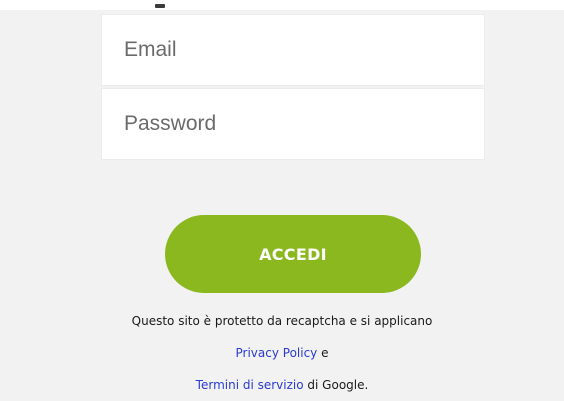 This screenshot has width=564, height=401. I want to click on email-field-container, so click(293, 50).